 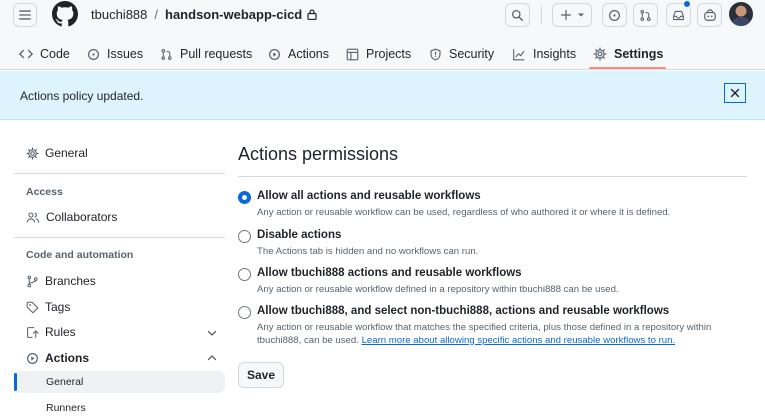 What do you see at coordinates (678, 15) in the screenshot?
I see `inbox-icon` at bounding box center [678, 15].